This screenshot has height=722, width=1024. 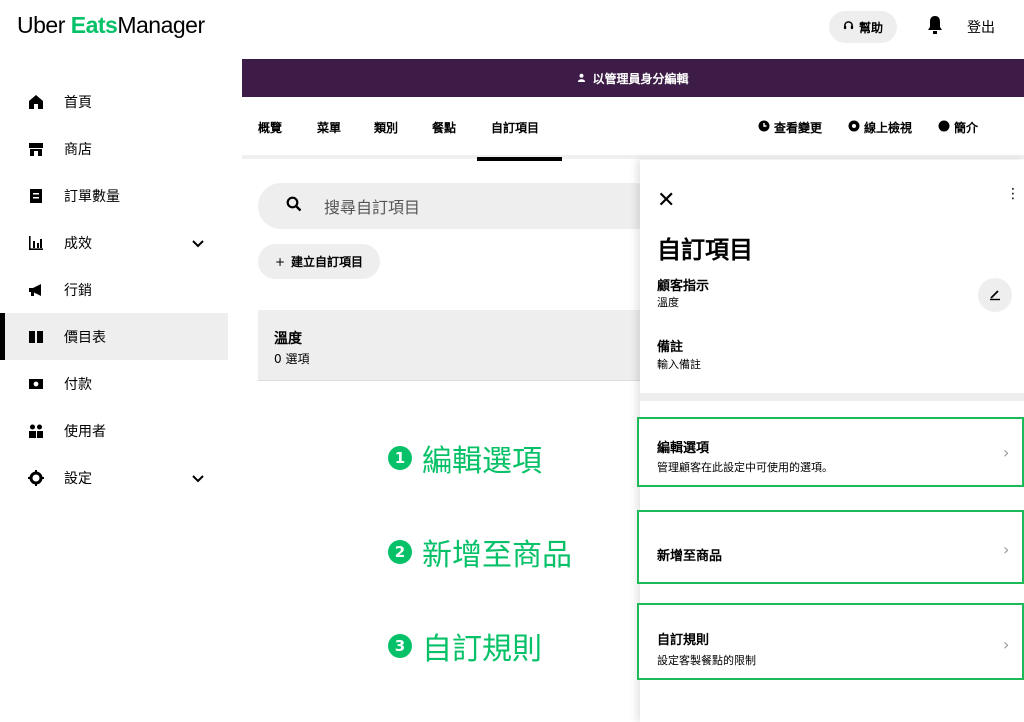 What do you see at coordinates (327, 262) in the screenshot?
I see `create-customization-label: 建立自訂項目` at bounding box center [327, 262].